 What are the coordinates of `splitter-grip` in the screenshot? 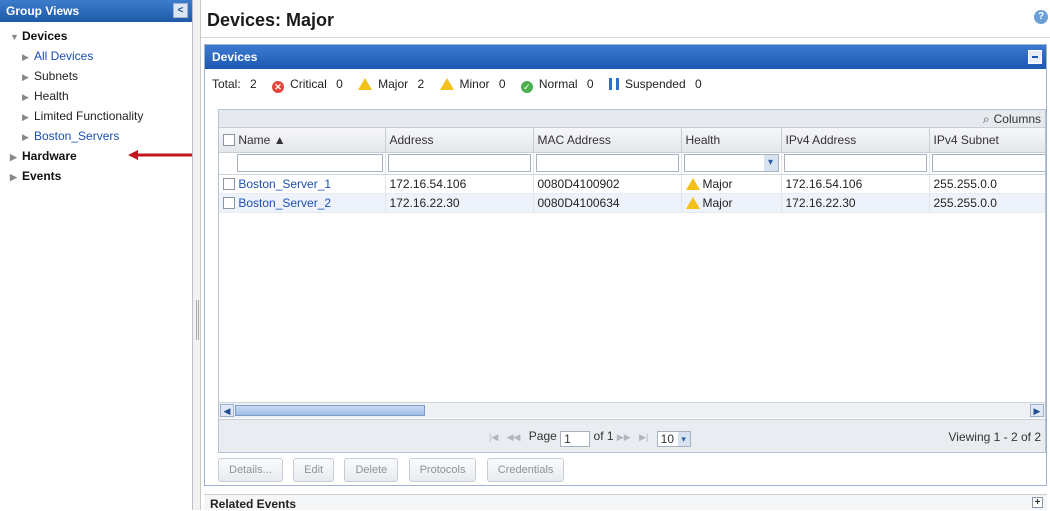 It's located at (197, 320).